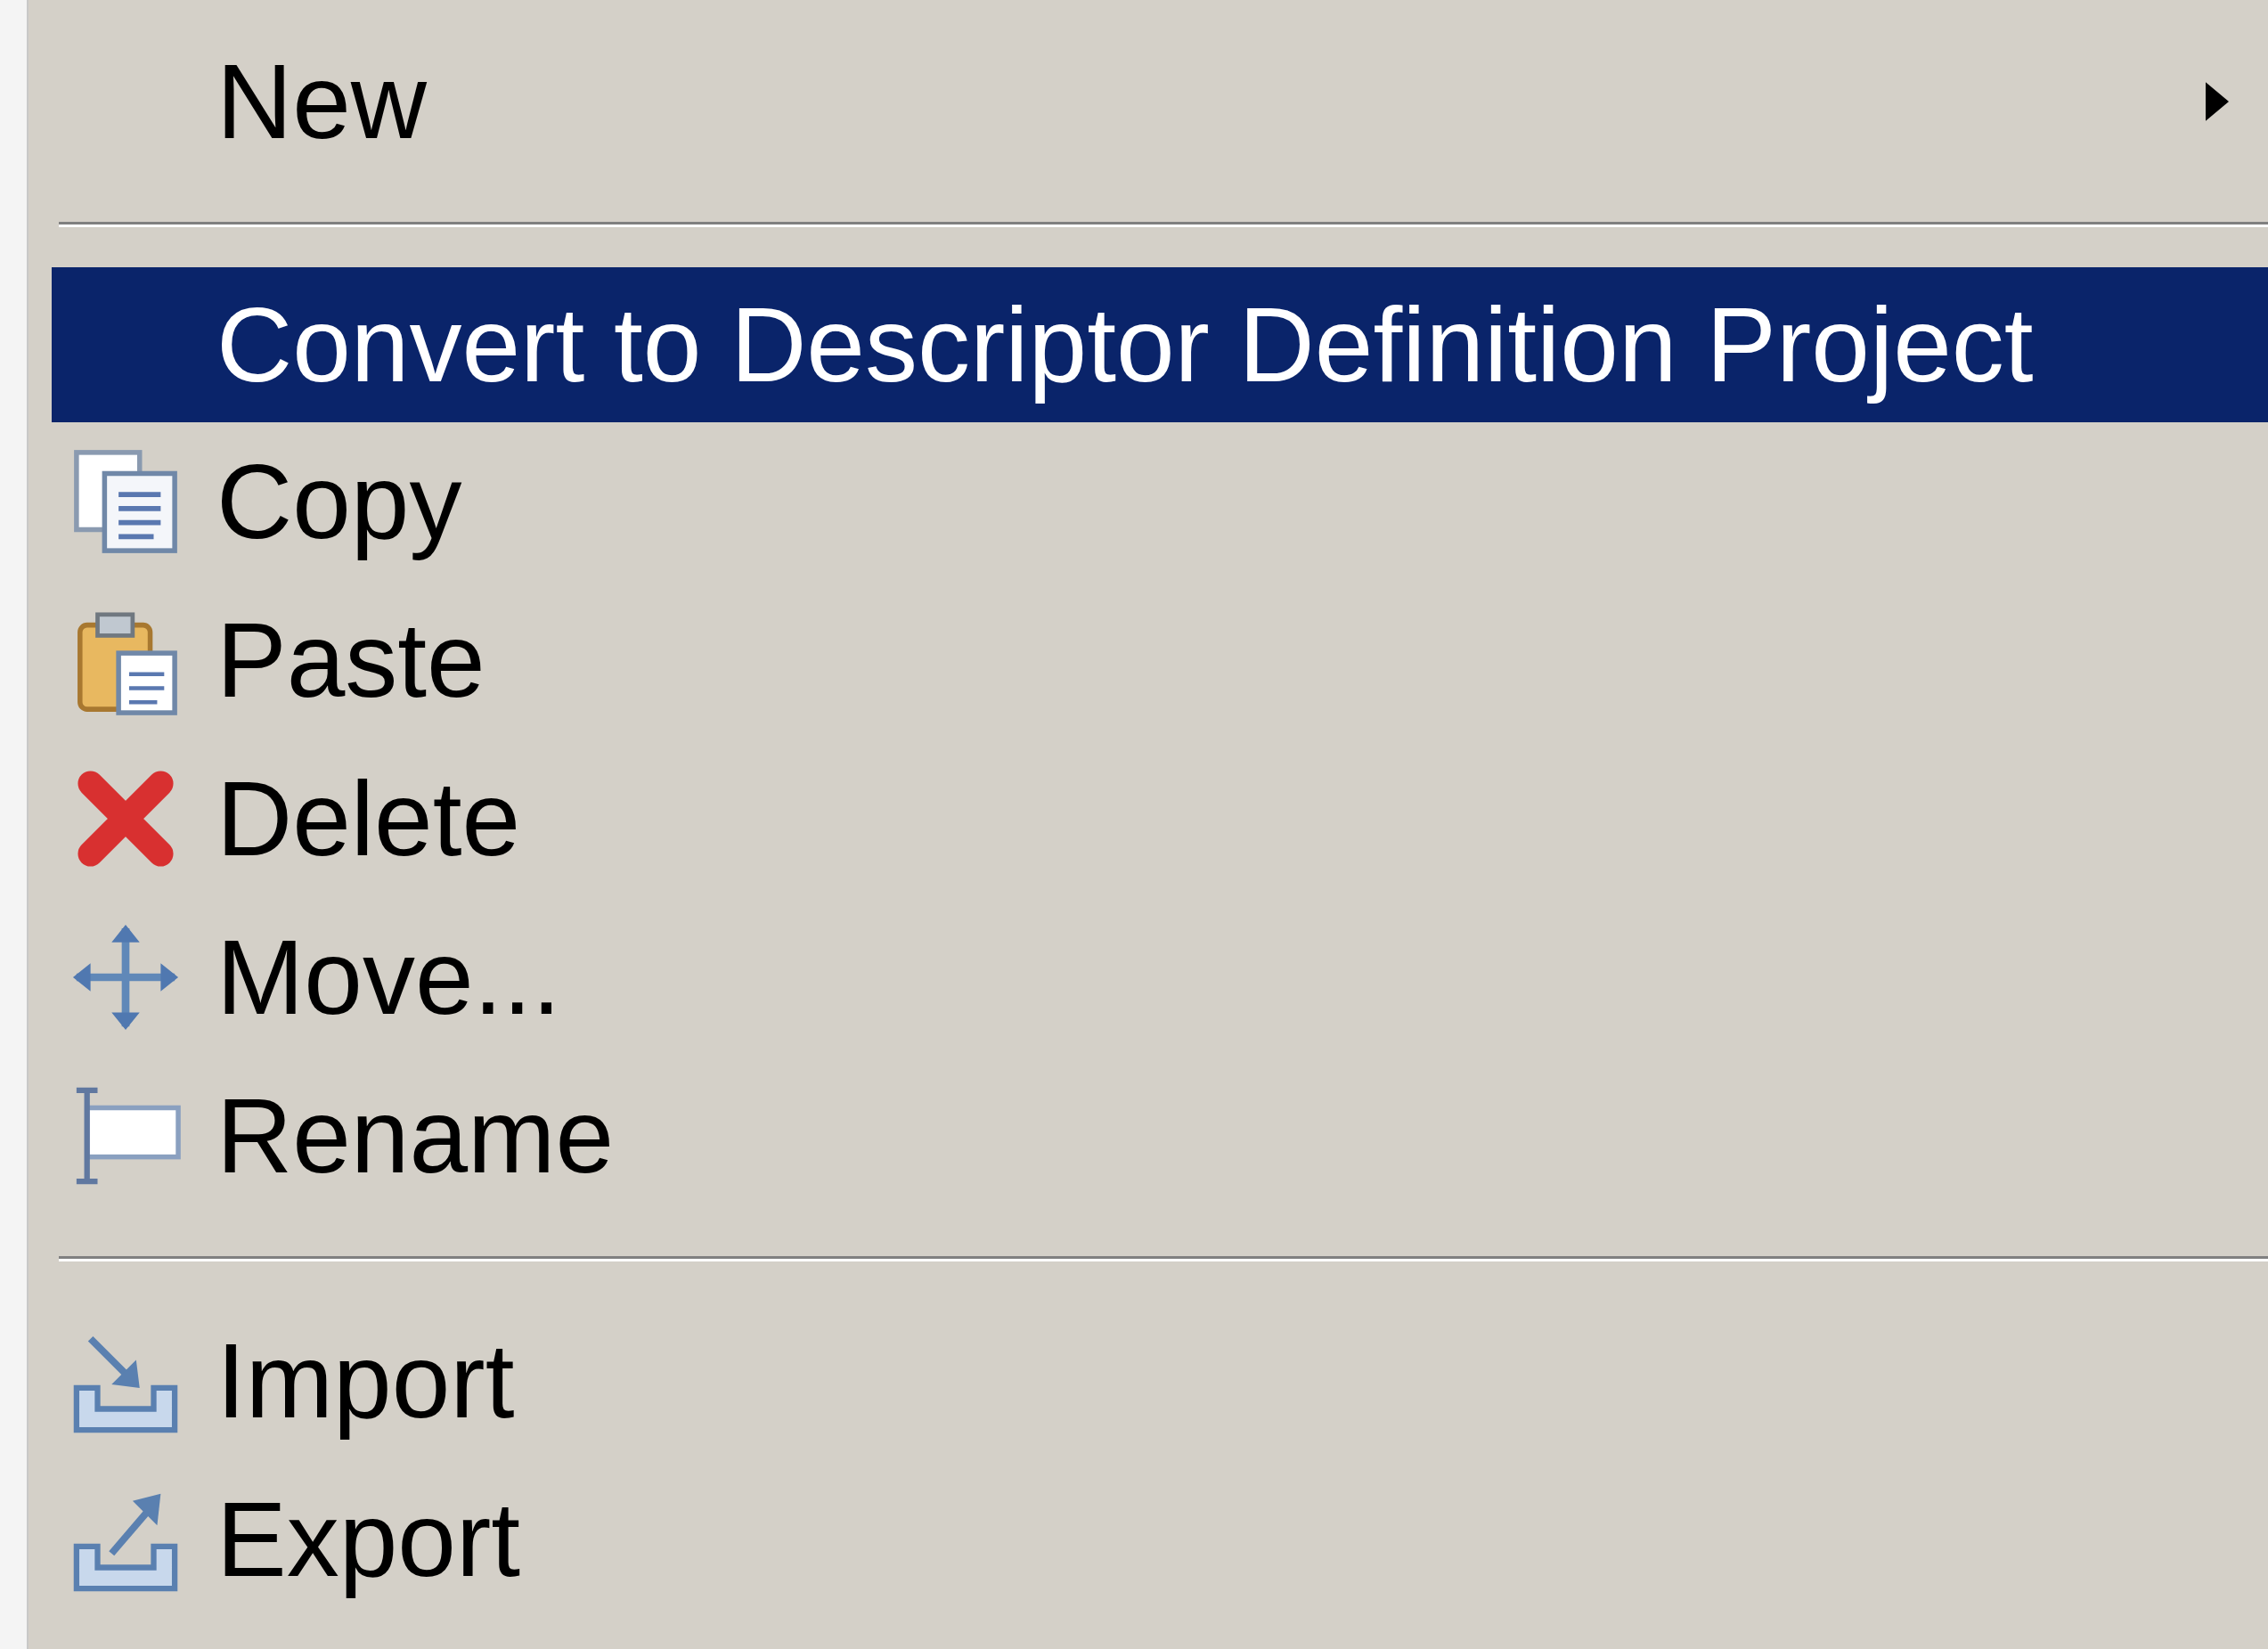 The image size is (2268, 1649). What do you see at coordinates (2217, 101) in the screenshot?
I see `submenu-arrow-icon` at bounding box center [2217, 101].